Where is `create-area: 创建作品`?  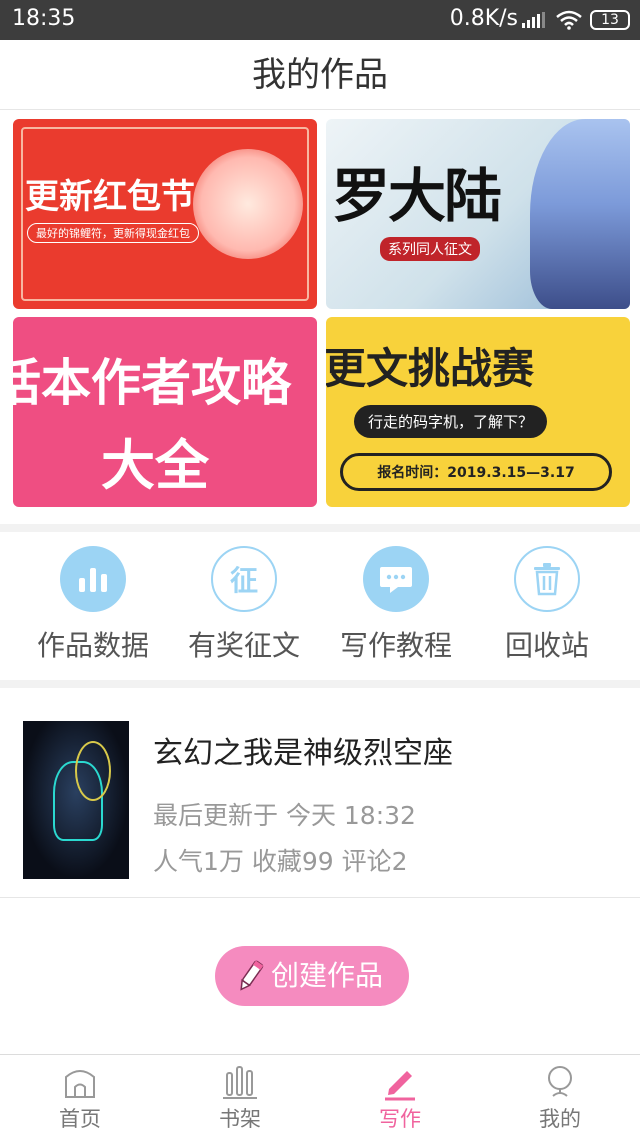
create-area: 创建作品 is located at coordinates (320, 976).